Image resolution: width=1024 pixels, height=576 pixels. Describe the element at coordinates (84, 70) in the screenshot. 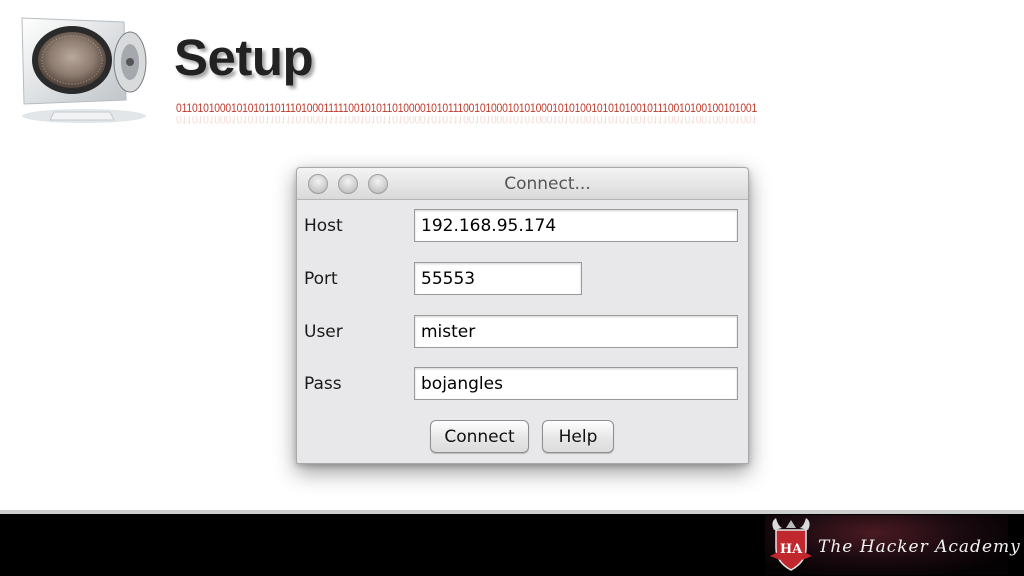

I see `vault-monitor-icon` at that location.